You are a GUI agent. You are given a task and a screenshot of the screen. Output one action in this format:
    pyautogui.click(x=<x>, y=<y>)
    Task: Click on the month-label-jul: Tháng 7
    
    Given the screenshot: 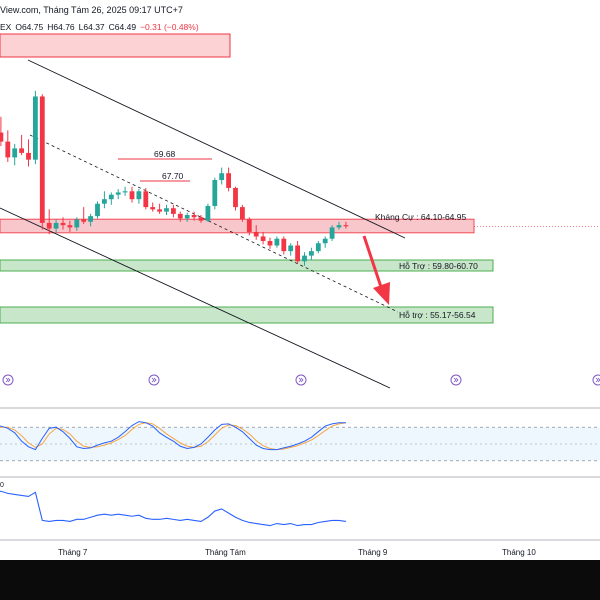 What is the action you would take?
    pyautogui.click(x=73, y=552)
    